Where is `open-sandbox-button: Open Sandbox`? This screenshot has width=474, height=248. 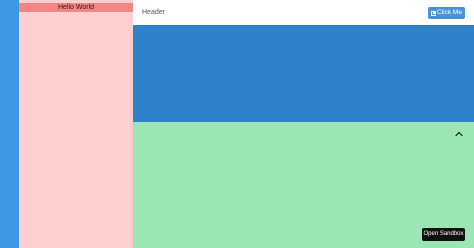
open-sandbox-button: Open Sandbox is located at coordinates (443, 234).